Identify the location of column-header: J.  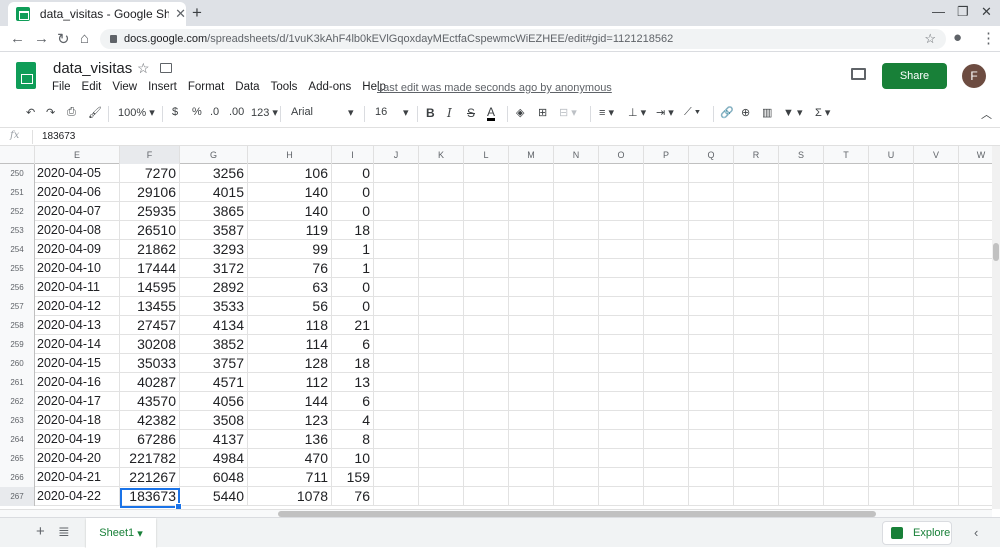
(396, 155).